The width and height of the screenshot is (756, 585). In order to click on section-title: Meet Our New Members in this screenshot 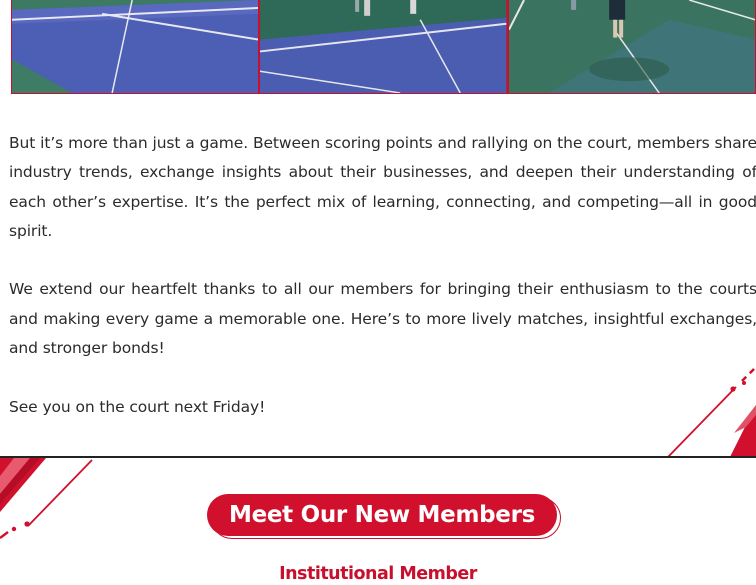, I will do `click(382, 515)`.